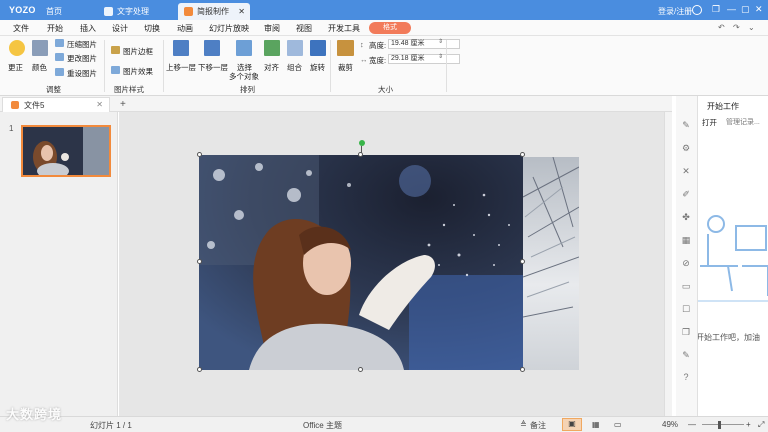  I want to click on change-picture-button: 更改图片, so click(82, 58).